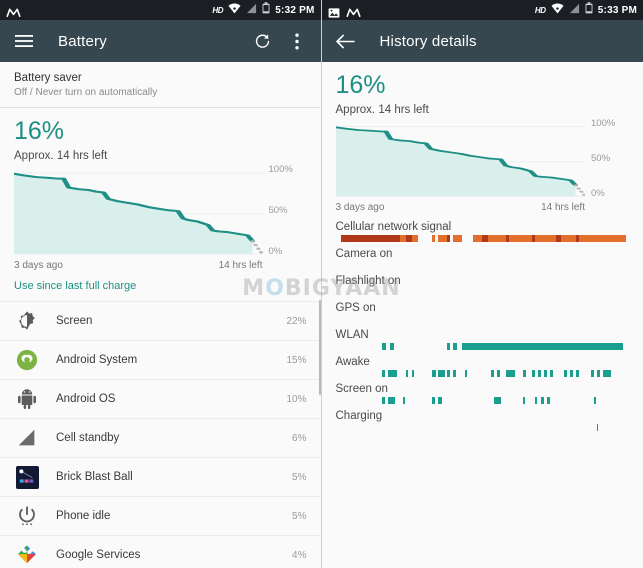  Describe the element at coordinates (482, 165) in the screenshot. I see `battery-chart-right: 100% 50% 0% 3 days ago 14 hrs left` at that location.